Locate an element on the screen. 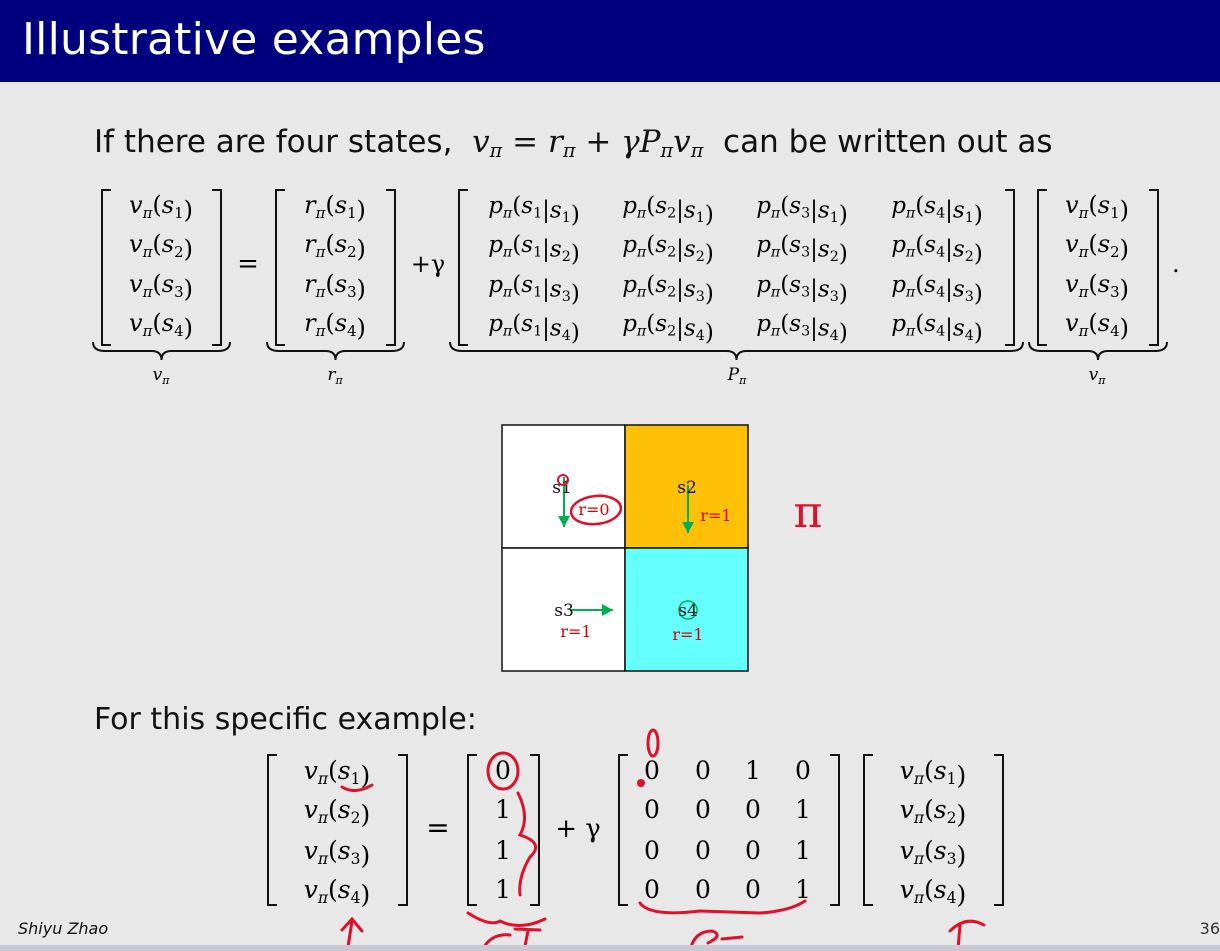  p-matrix-left-bracket is located at coordinates (623, 830).